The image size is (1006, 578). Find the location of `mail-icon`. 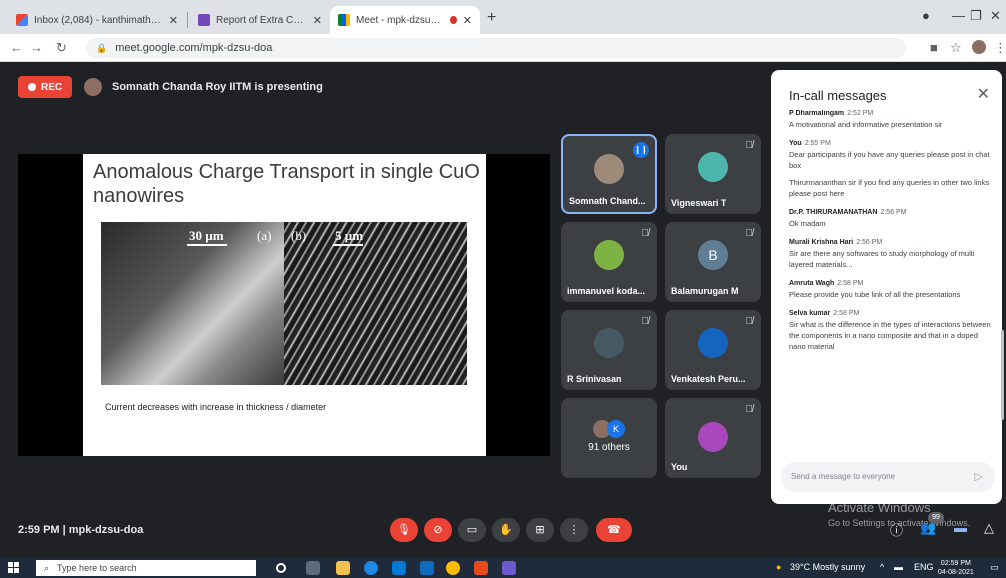

mail-icon is located at coordinates (427, 568).